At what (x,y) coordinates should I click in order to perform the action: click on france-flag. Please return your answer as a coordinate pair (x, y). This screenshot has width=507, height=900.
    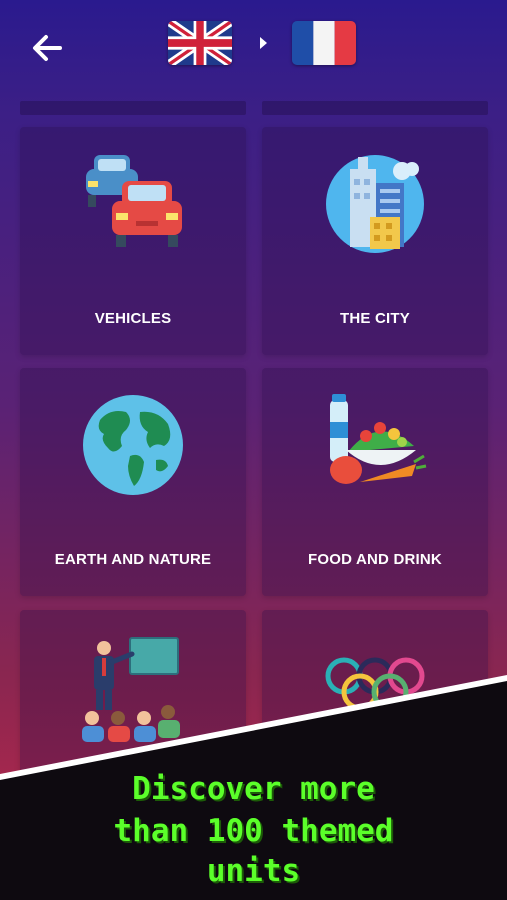
    Looking at the image, I should click on (324, 43).